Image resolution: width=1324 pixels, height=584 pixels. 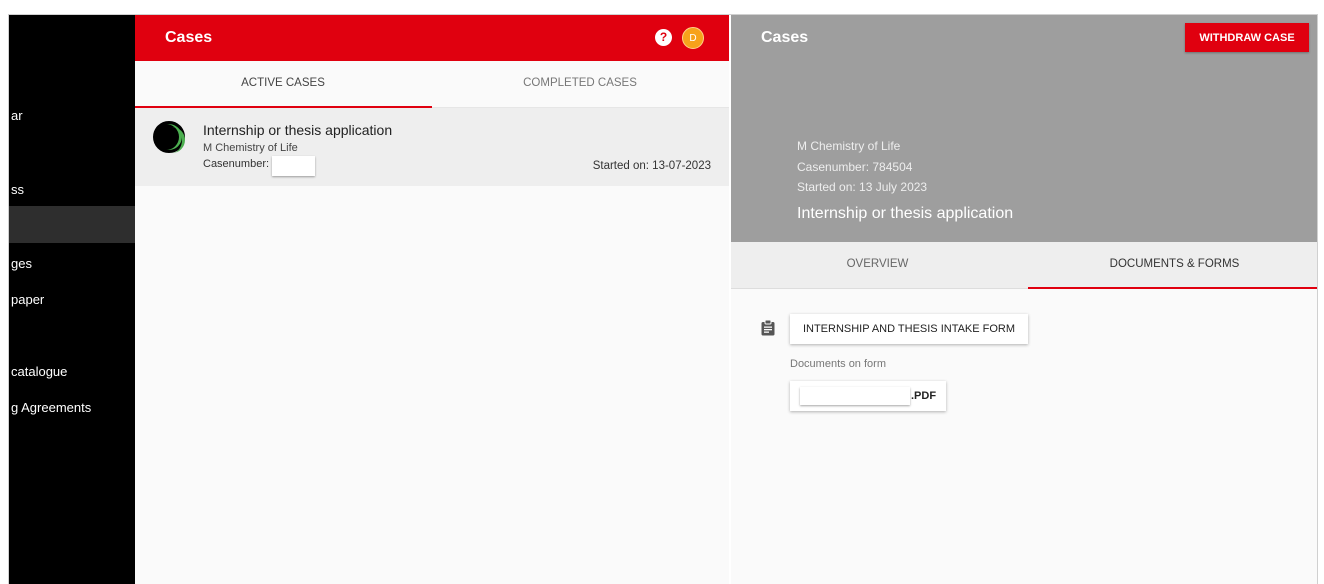 I want to click on active-tab-indicator, so click(x=1172, y=288).